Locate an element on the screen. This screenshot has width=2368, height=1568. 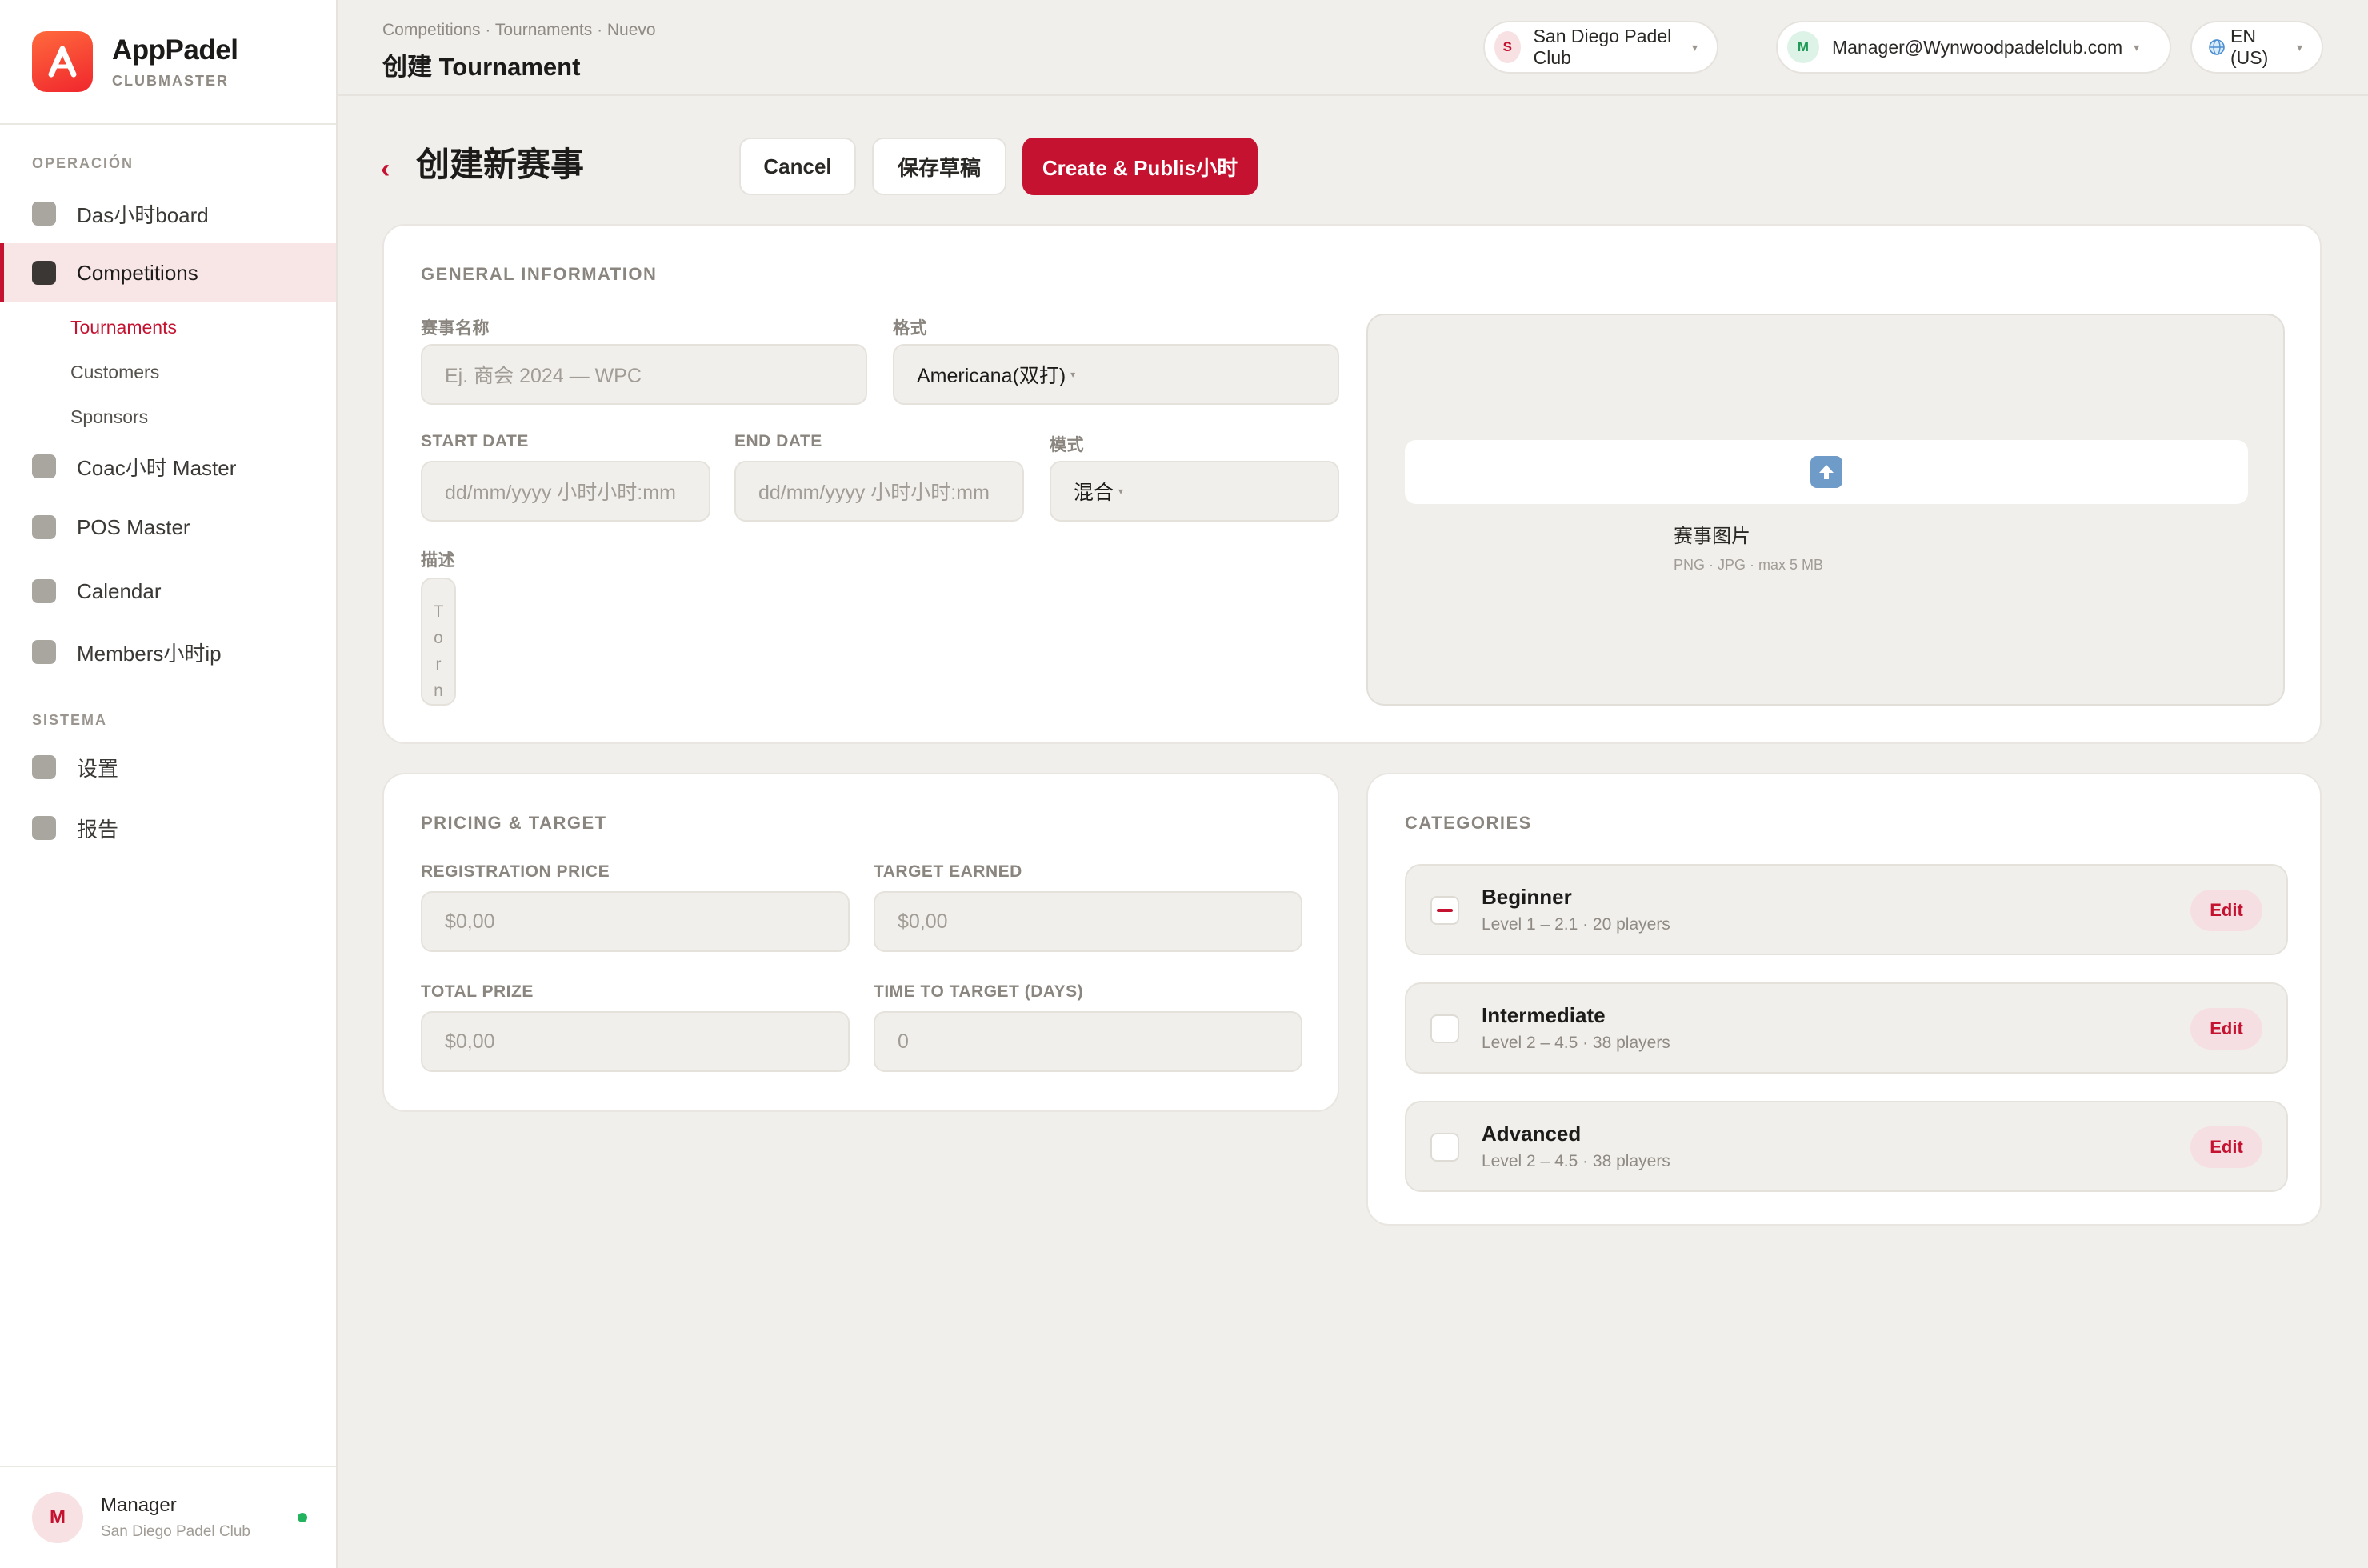
chevron-left-icon: ‹ is located at coordinates (385, 169).